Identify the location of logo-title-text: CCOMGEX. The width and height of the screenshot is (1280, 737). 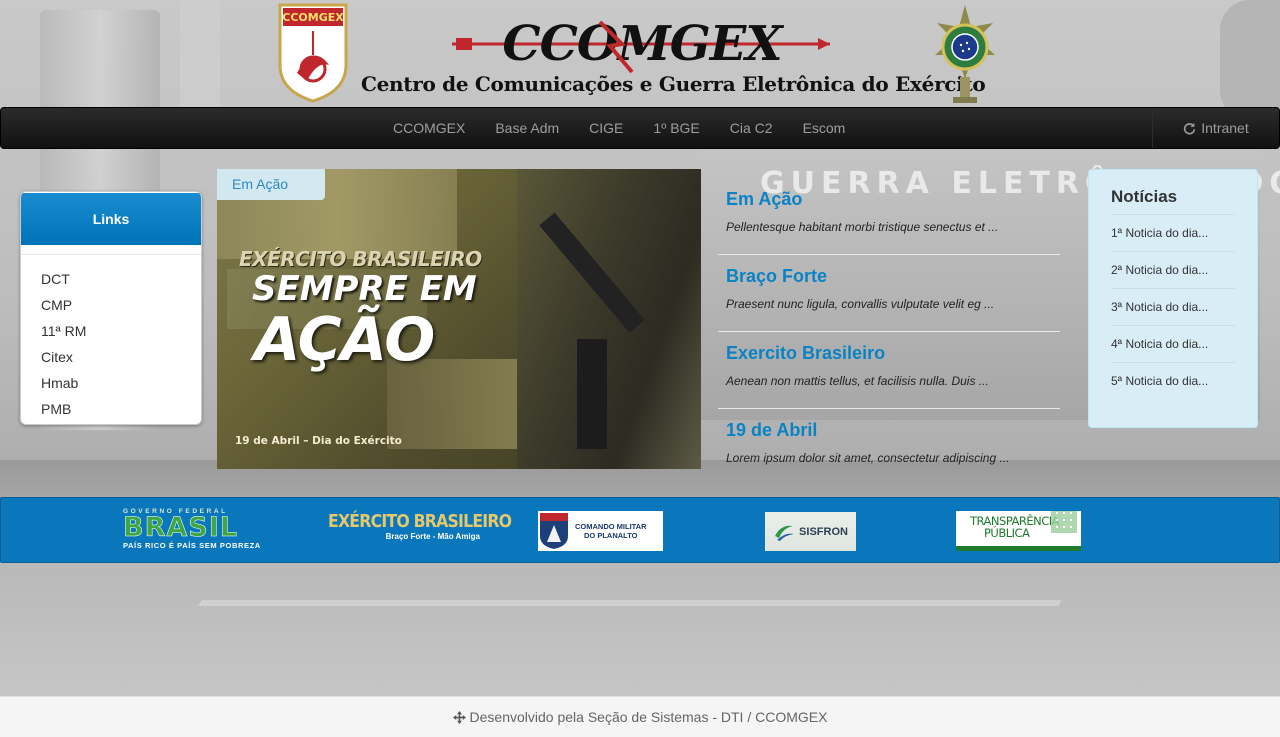
(643, 44).